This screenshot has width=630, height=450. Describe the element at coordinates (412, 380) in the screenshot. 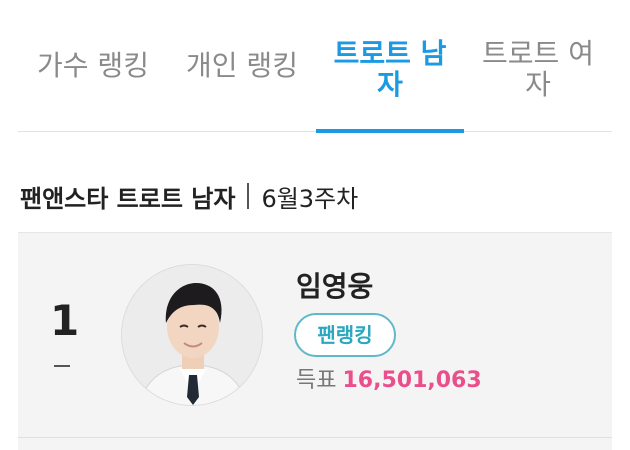

I see `vote-number: 16,501,063` at that location.